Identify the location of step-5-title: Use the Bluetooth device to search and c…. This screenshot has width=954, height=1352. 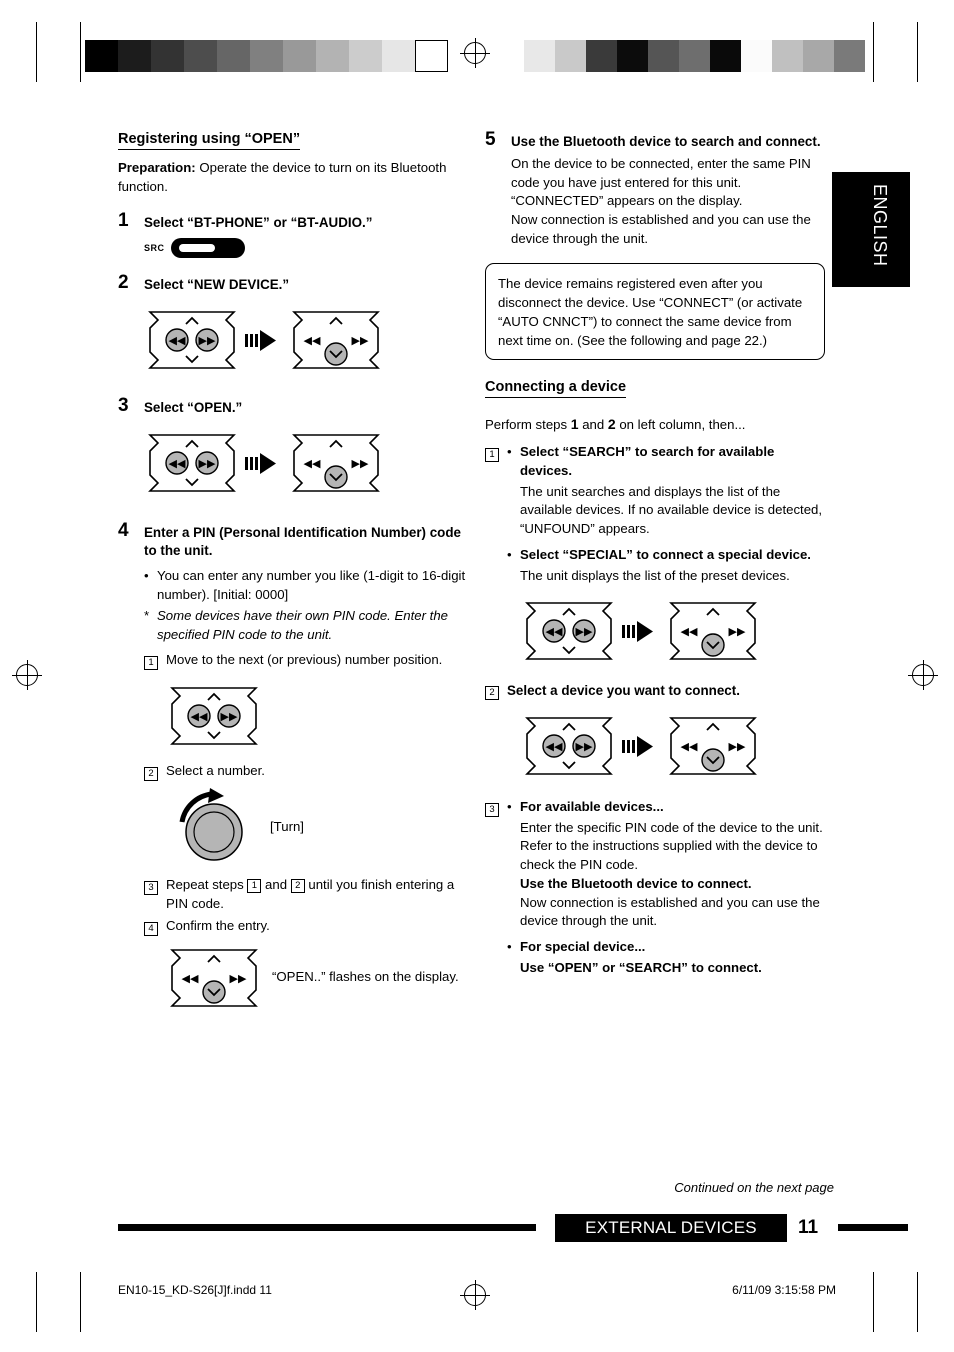
(666, 141).